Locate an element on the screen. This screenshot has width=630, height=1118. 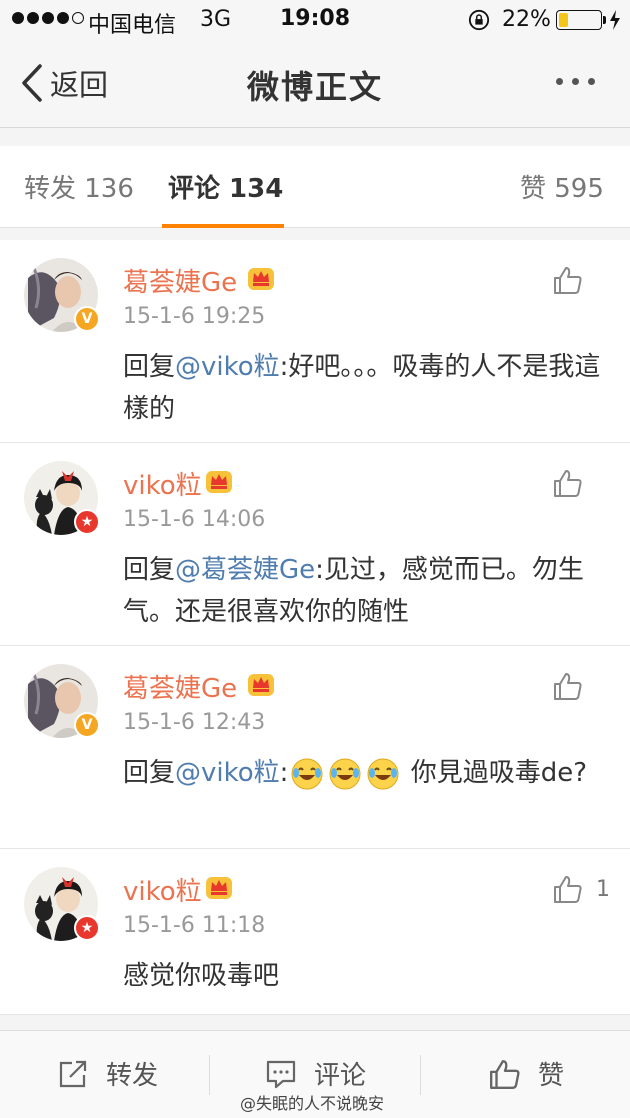
battery-nub is located at coordinates (604, 20).